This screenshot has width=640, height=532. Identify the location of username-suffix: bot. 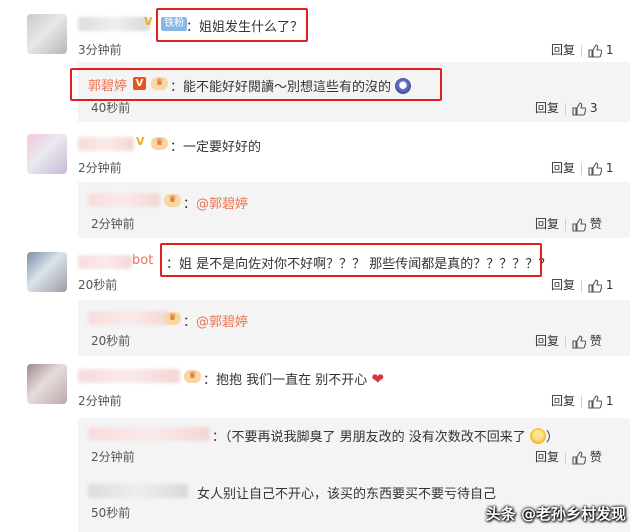
(142, 260).